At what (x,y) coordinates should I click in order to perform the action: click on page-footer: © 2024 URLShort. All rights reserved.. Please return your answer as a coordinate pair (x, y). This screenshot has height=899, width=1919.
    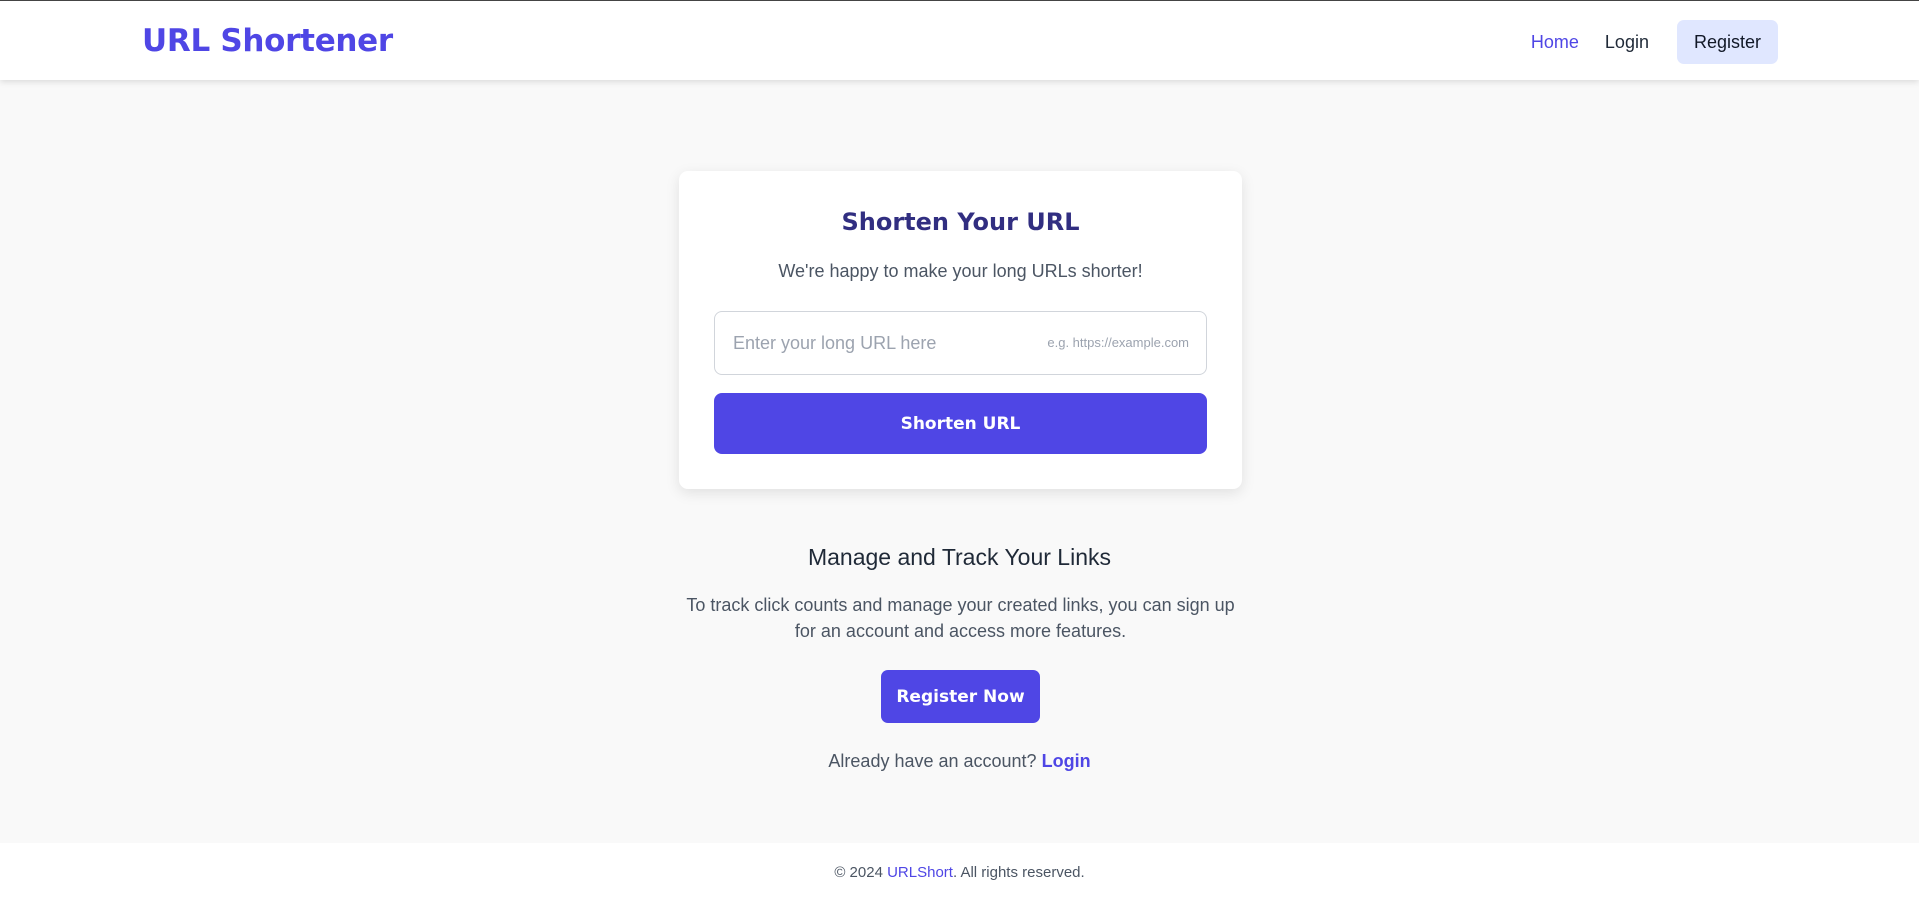
    Looking at the image, I should click on (959, 871).